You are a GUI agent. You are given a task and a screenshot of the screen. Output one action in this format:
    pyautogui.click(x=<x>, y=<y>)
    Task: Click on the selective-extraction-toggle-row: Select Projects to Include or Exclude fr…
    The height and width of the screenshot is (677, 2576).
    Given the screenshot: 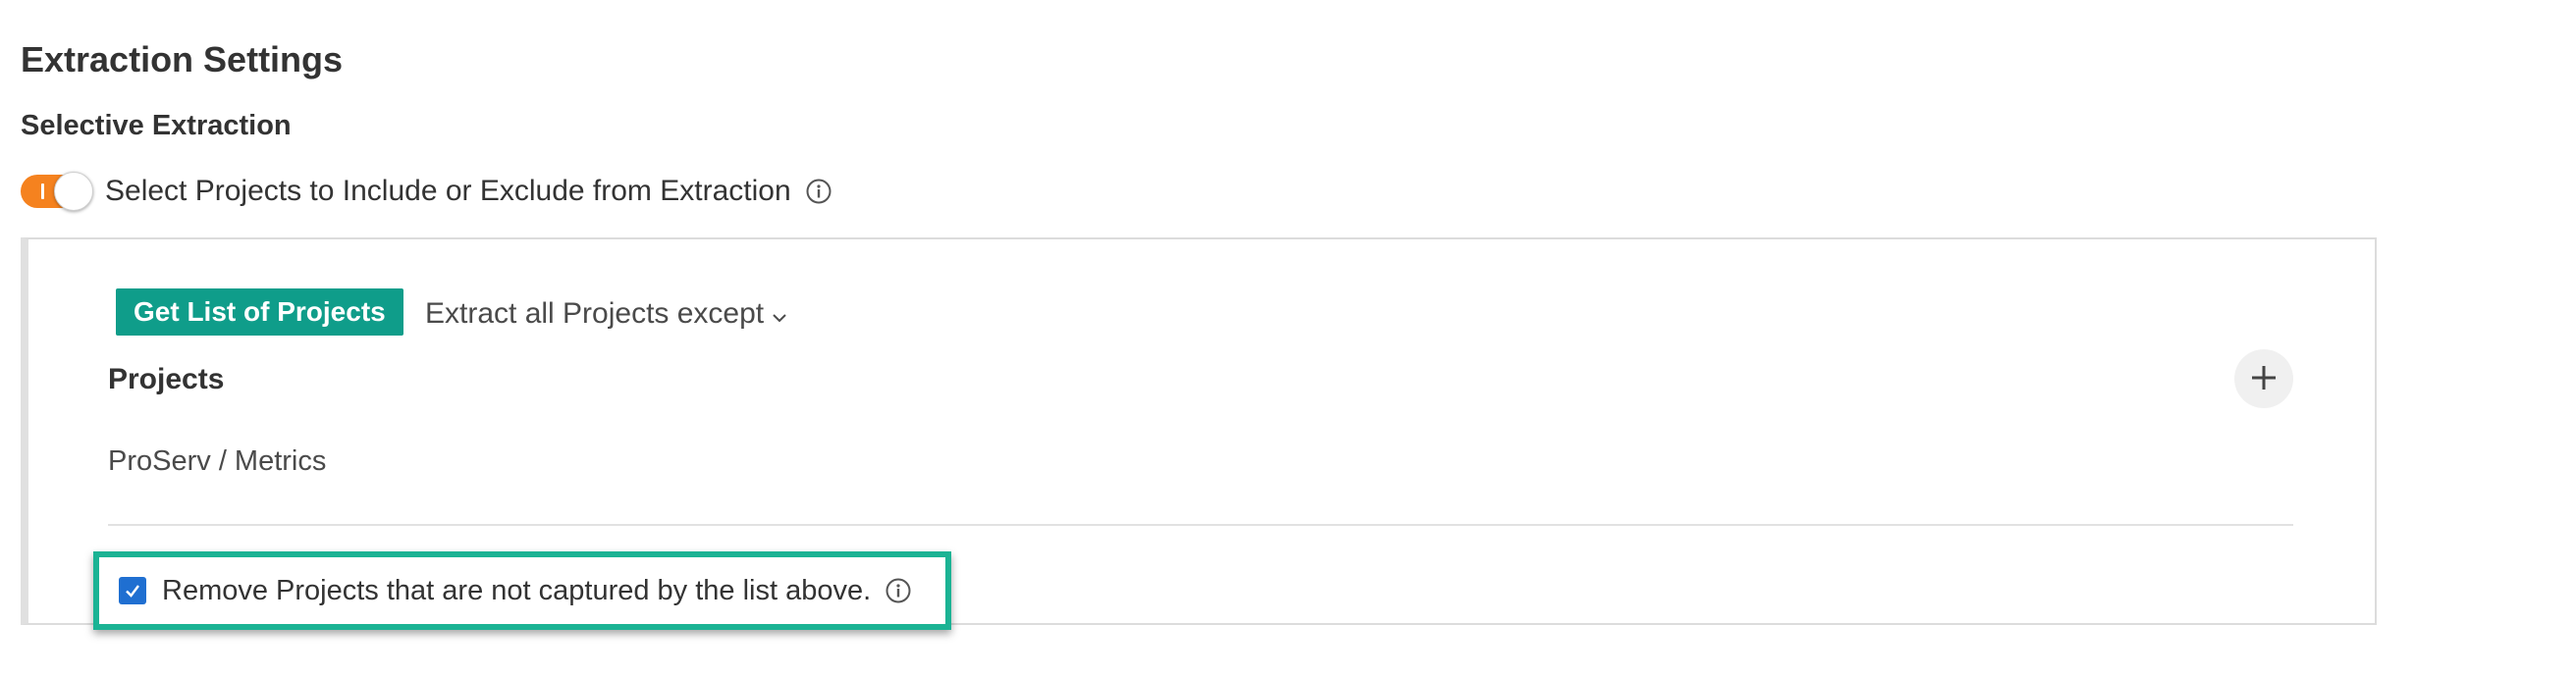 What is the action you would take?
    pyautogui.click(x=426, y=191)
    